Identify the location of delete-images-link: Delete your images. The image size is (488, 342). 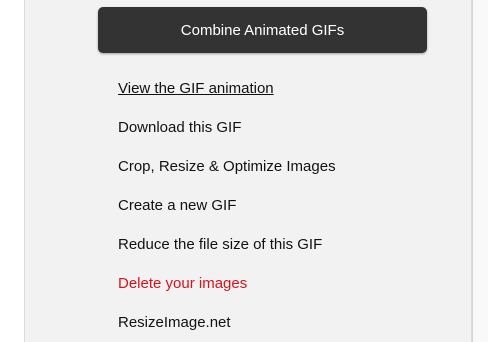
(182, 284).